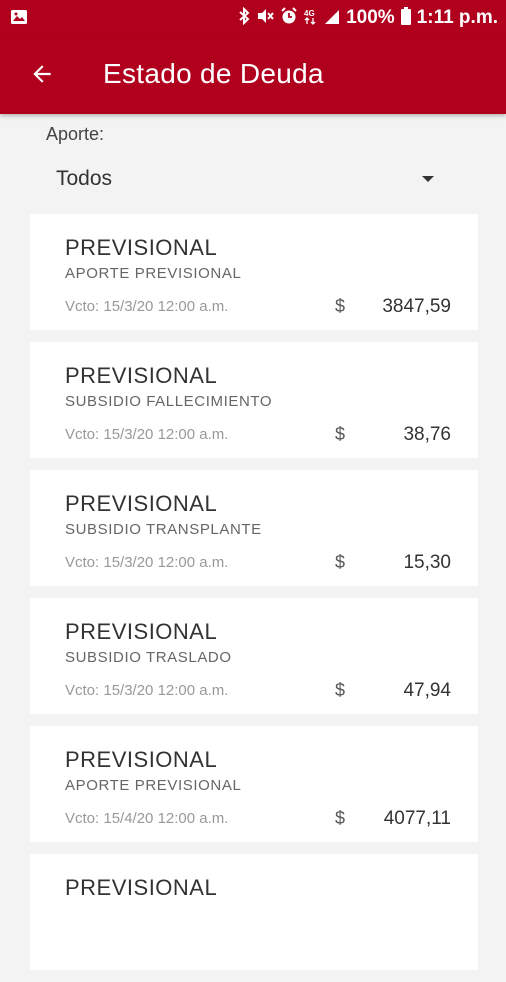 The width and height of the screenshot is (506, 982). What do you see at coordinates (289, 18) in the screenshot?
I see `alarm-icon` at bounding box center [289, 18].